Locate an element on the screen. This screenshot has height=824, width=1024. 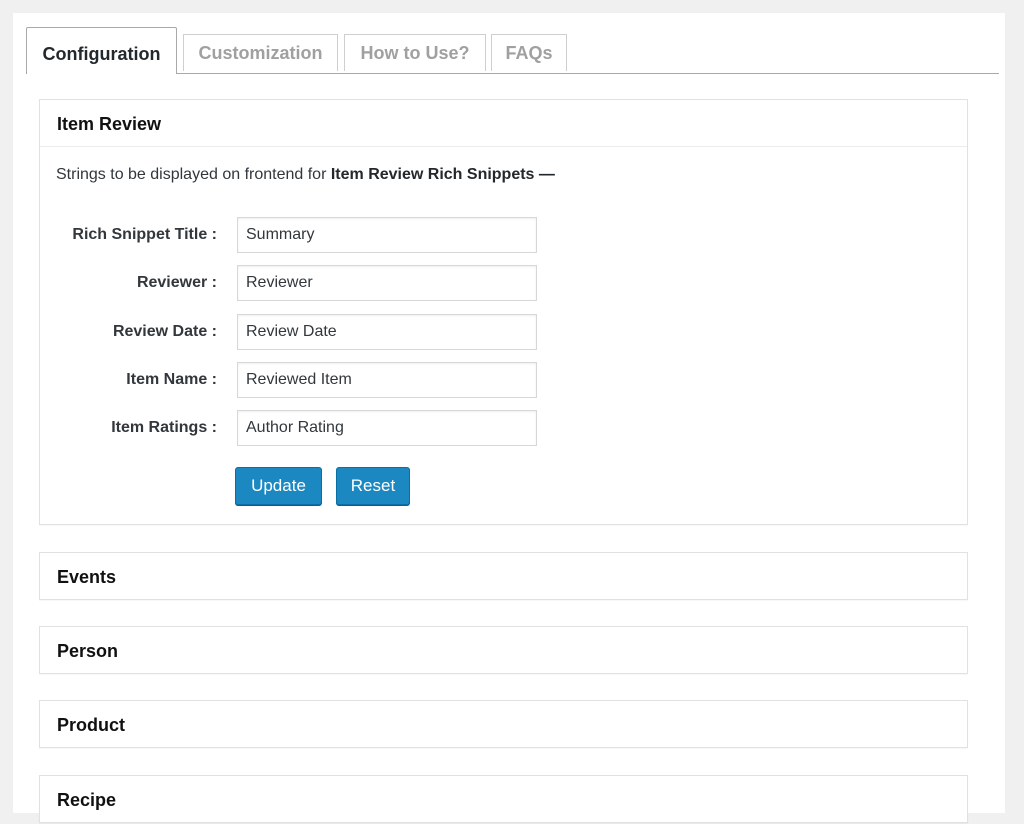
reviewer-label: Reviewer : is located at coordinates (176, 282).